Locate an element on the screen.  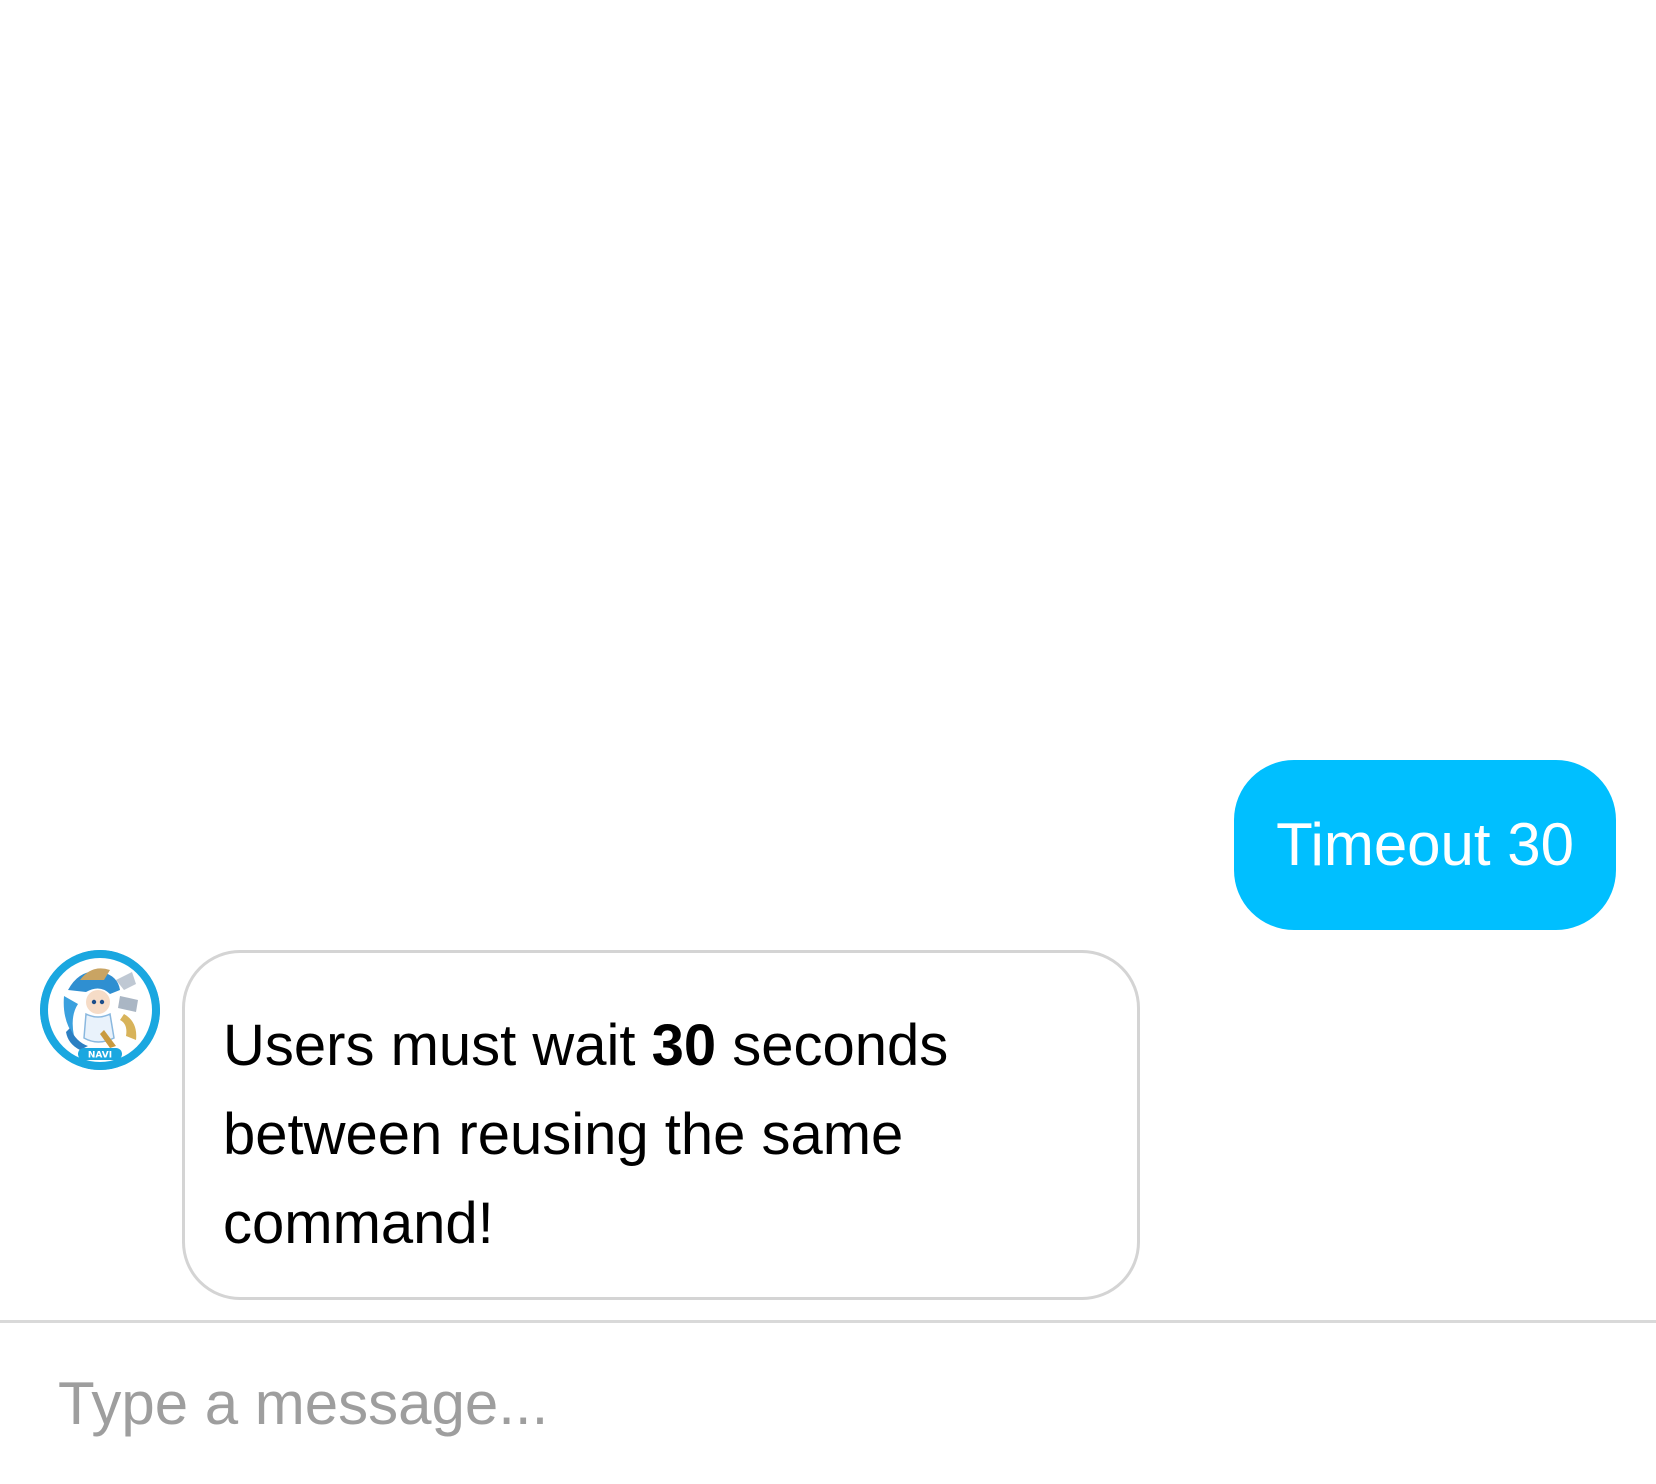
user-message-text: Timeout 30 is located at coordinates (1425, 844).